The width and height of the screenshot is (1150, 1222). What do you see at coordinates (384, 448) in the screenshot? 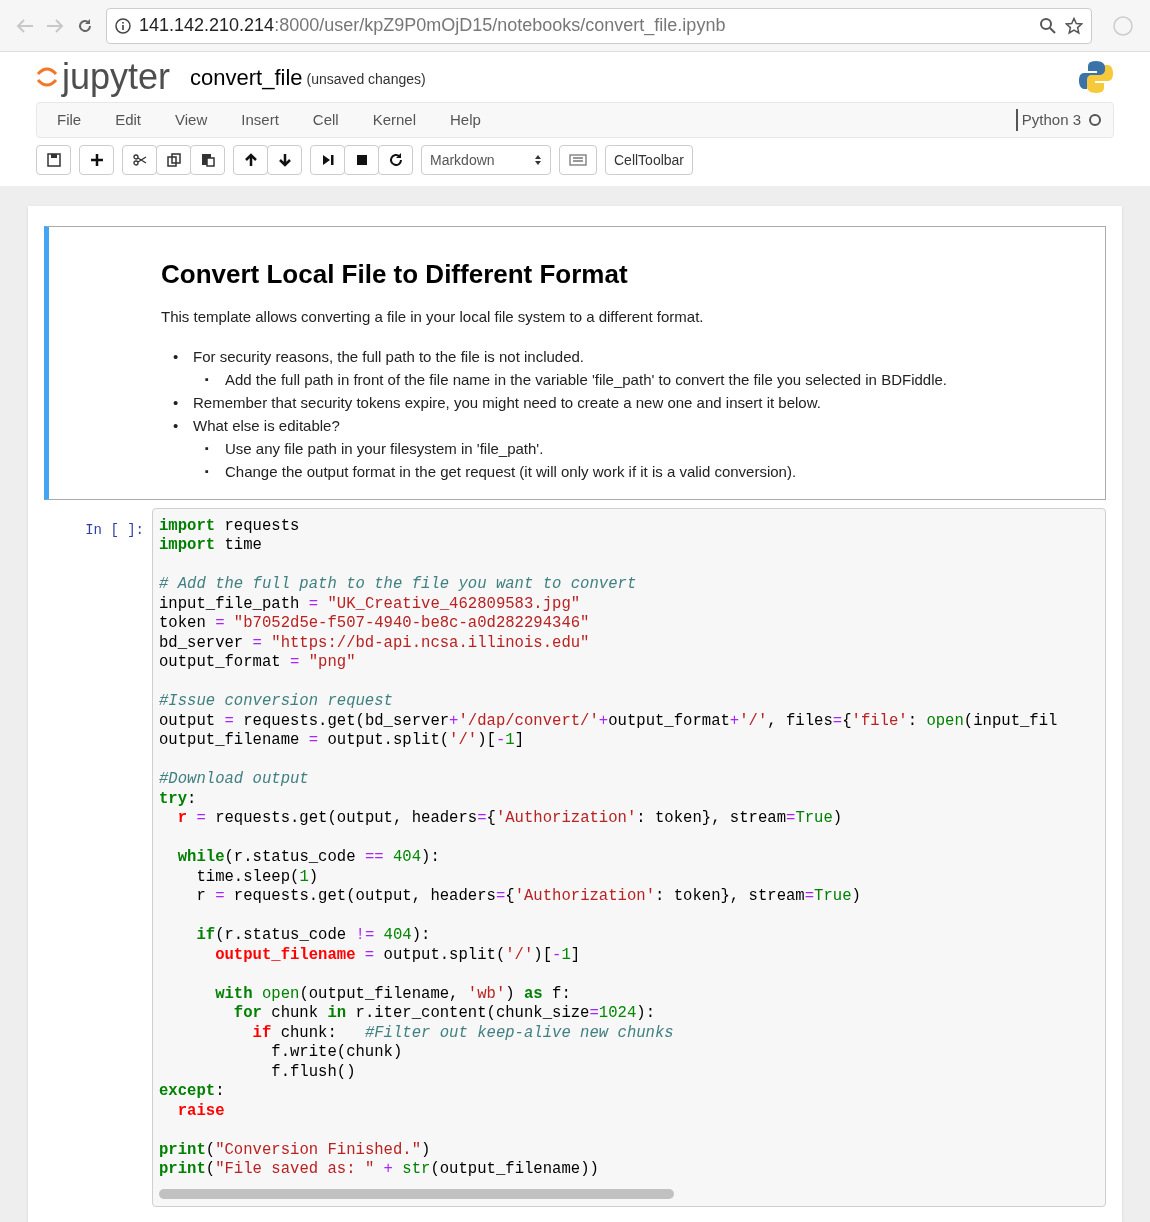
I see `list-item: Use any file path in your filesystem in 'file_path'.` at bounding box center [384, 448].